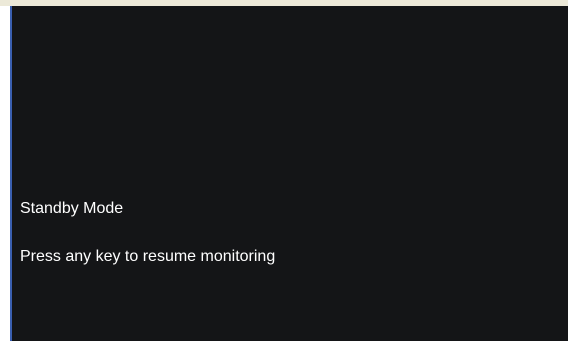 The width and height of the screenshot is (568, 341). What do you see at coordinates (72, 208) in the screenshot?
I see `standby-title: Standby Mode` at bounding box center [72, 208].